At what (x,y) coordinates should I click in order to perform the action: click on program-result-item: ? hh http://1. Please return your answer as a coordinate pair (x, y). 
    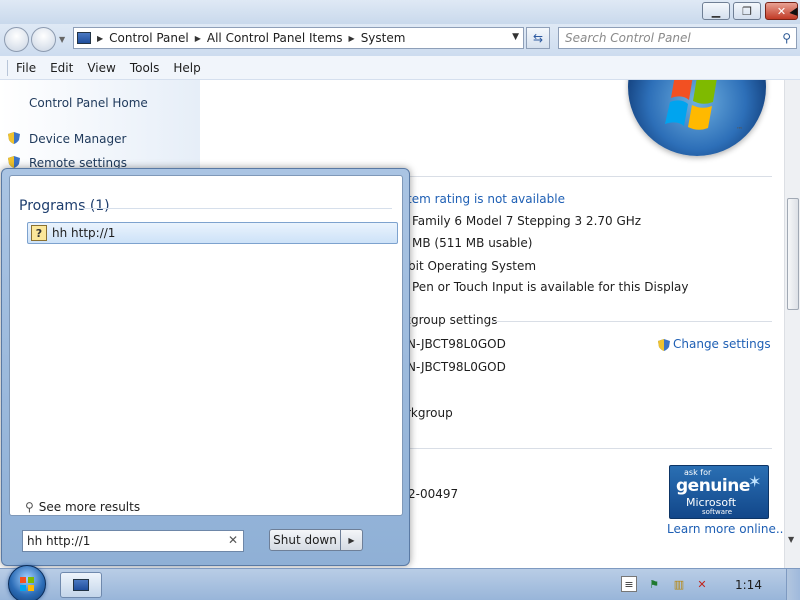
    Looking at the image, I should click on (212, 233).